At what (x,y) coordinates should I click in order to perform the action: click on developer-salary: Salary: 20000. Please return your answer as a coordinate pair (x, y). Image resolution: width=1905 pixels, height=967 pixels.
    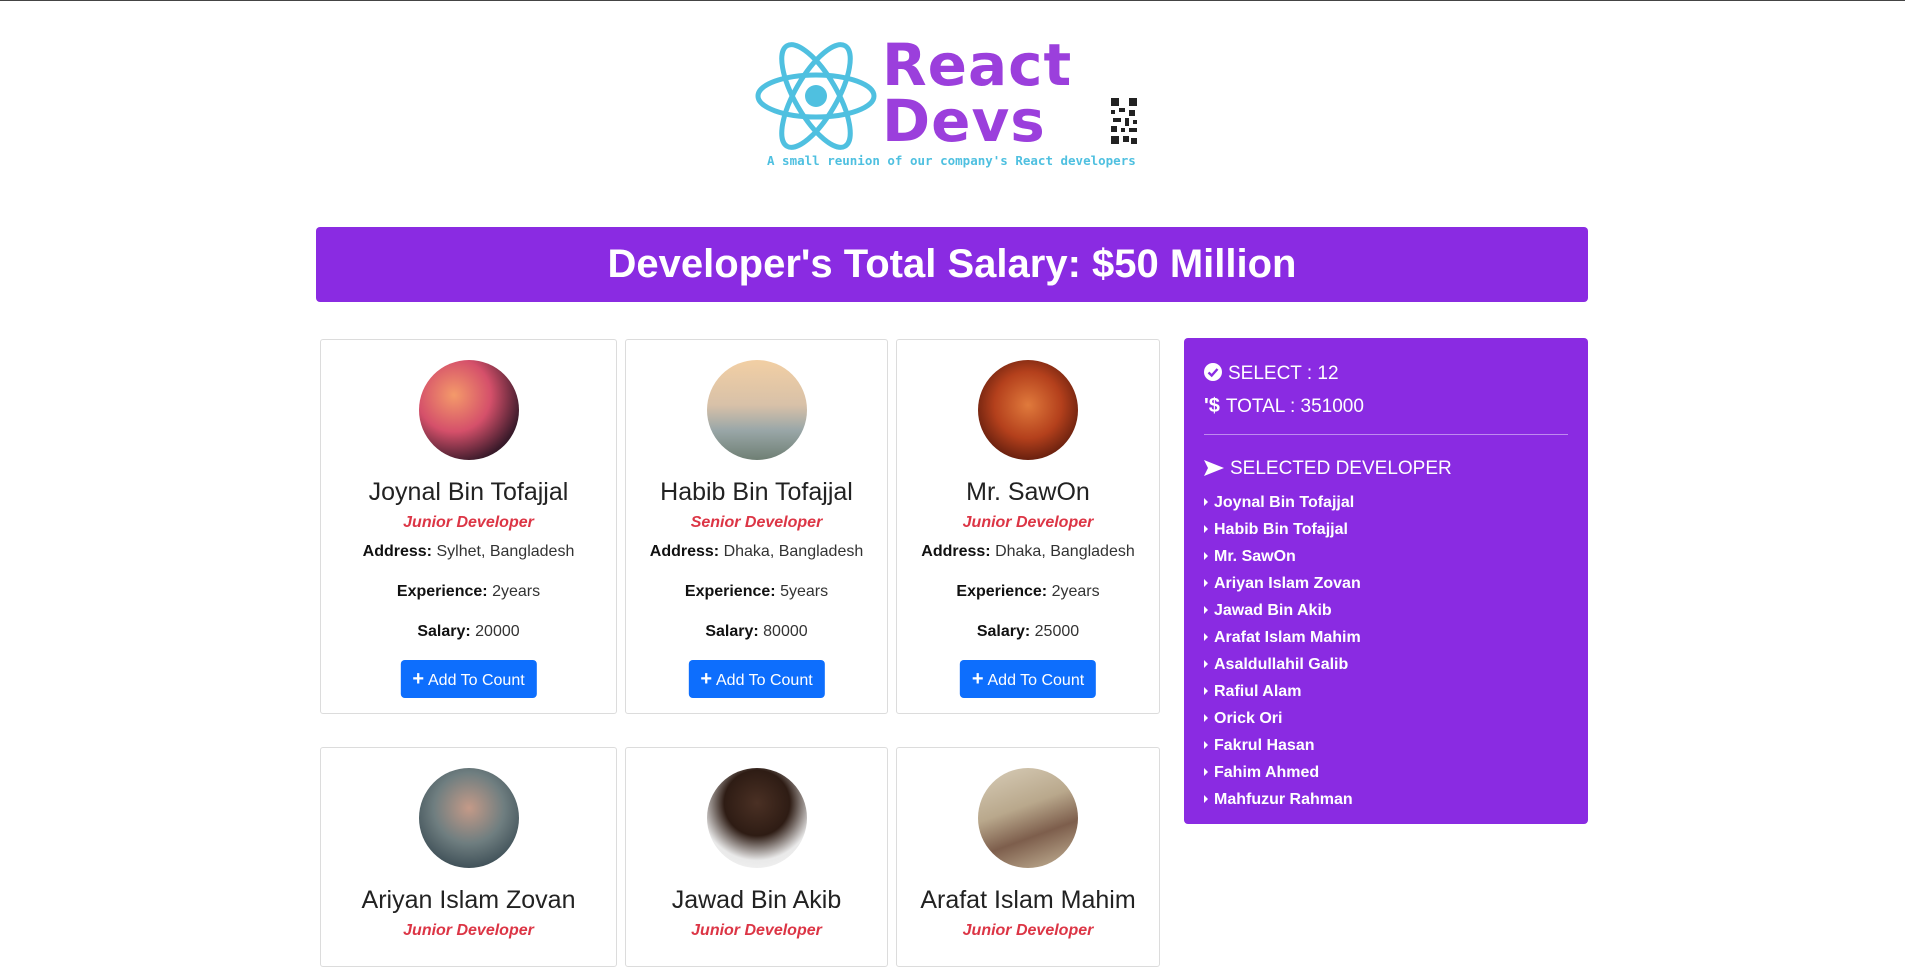
    Looking at the image, I should click on (468, 632).